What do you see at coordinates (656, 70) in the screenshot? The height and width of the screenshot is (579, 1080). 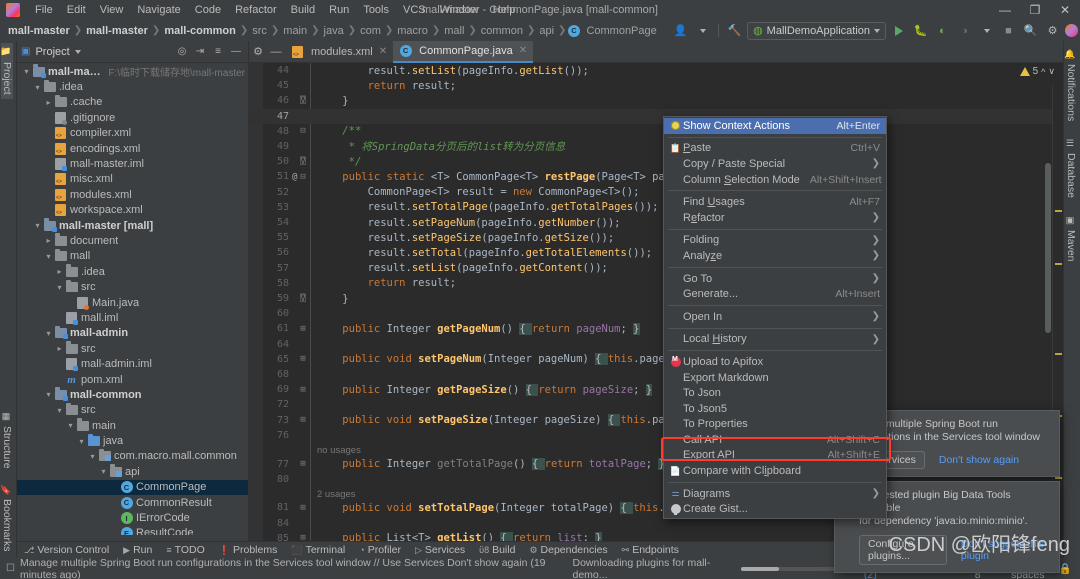 I see `code-line-44: 44 result.setList(pageInfo.getList());` at bounding box center [656, 70].